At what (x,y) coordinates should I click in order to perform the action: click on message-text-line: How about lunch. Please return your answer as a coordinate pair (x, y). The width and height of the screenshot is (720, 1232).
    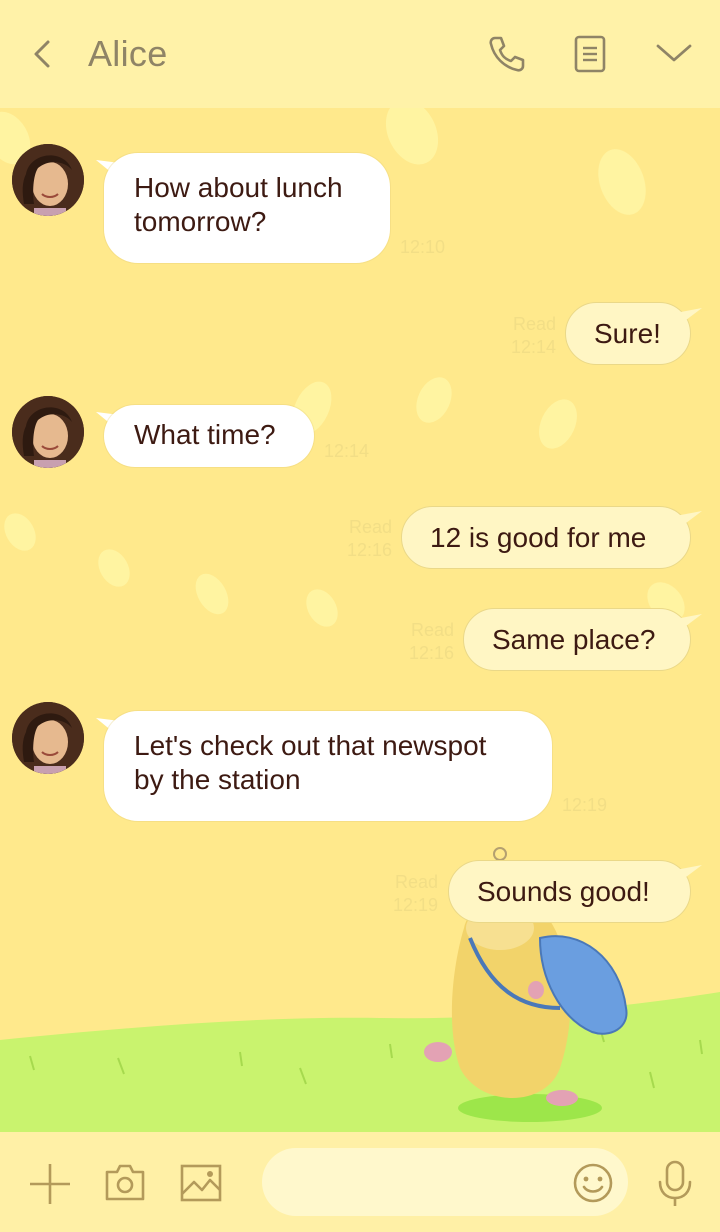
    Looking at the image, I should click on (238, 187).